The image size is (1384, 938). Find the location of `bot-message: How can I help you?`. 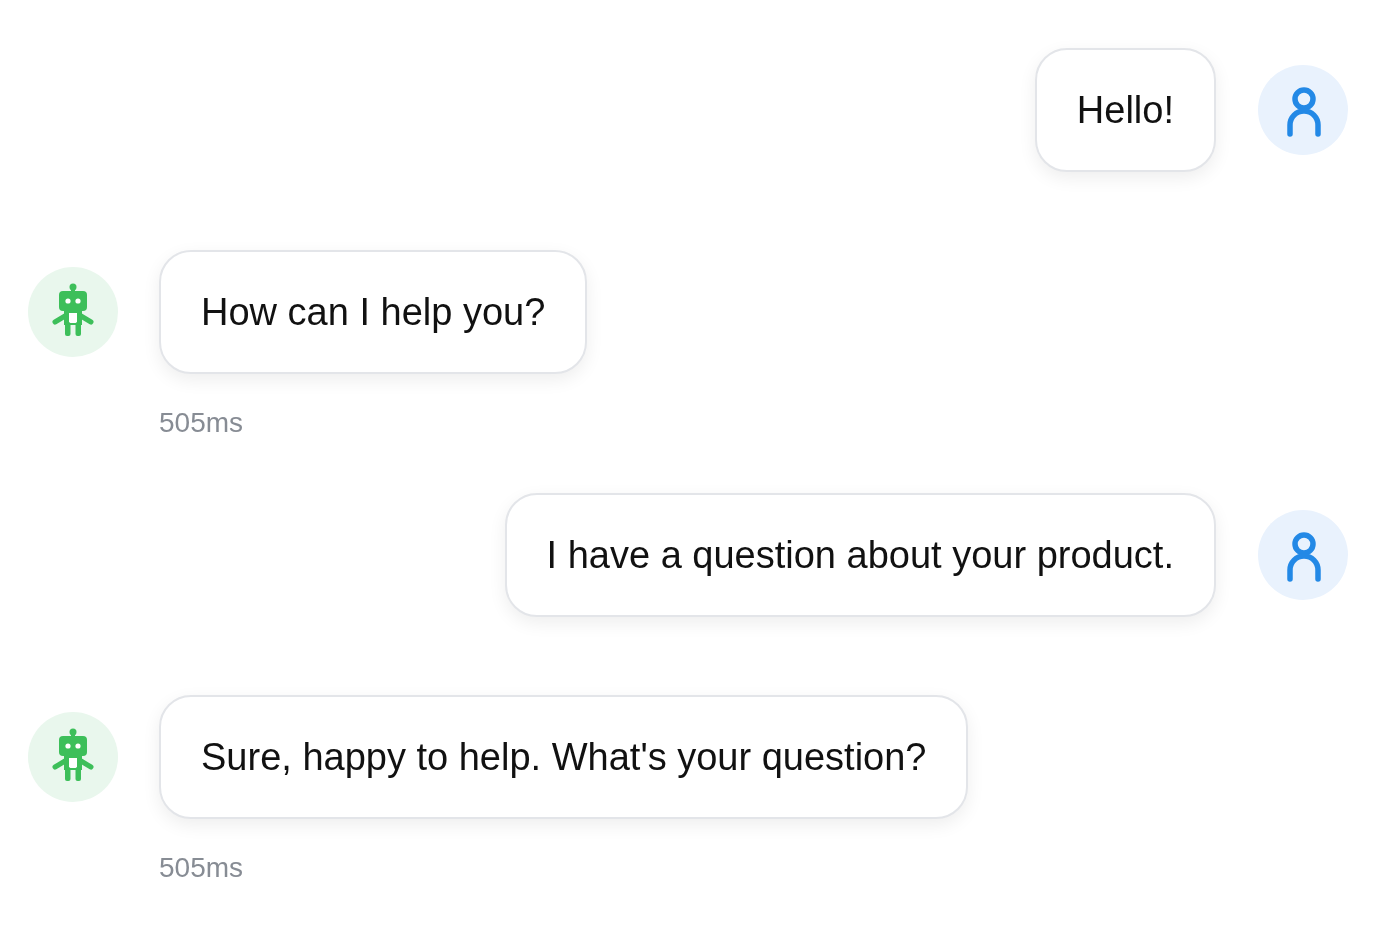

bot-message: How can I help you? is located at coordinates (373, 312).